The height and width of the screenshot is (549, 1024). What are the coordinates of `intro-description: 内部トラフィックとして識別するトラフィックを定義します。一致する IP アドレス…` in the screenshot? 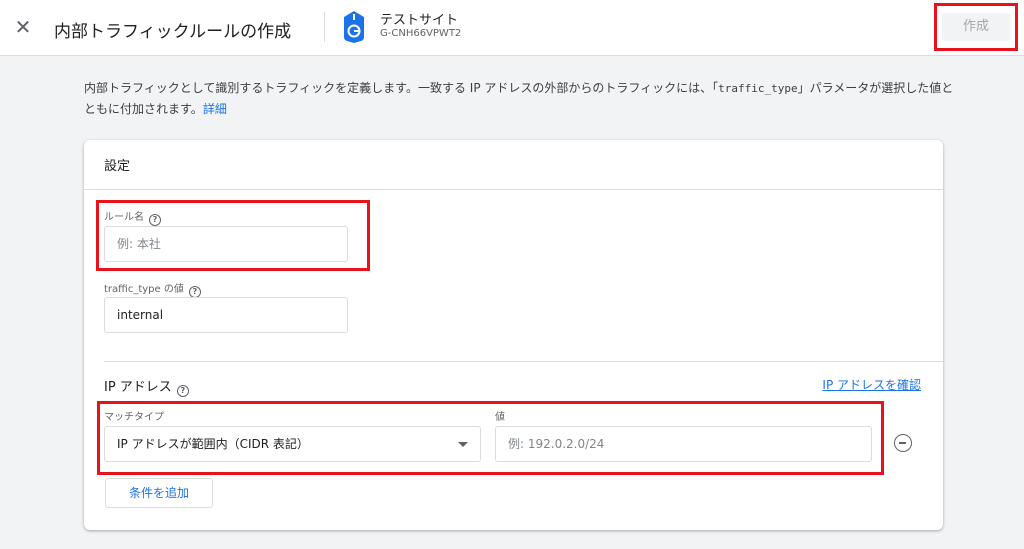 It's located at (519, 98).